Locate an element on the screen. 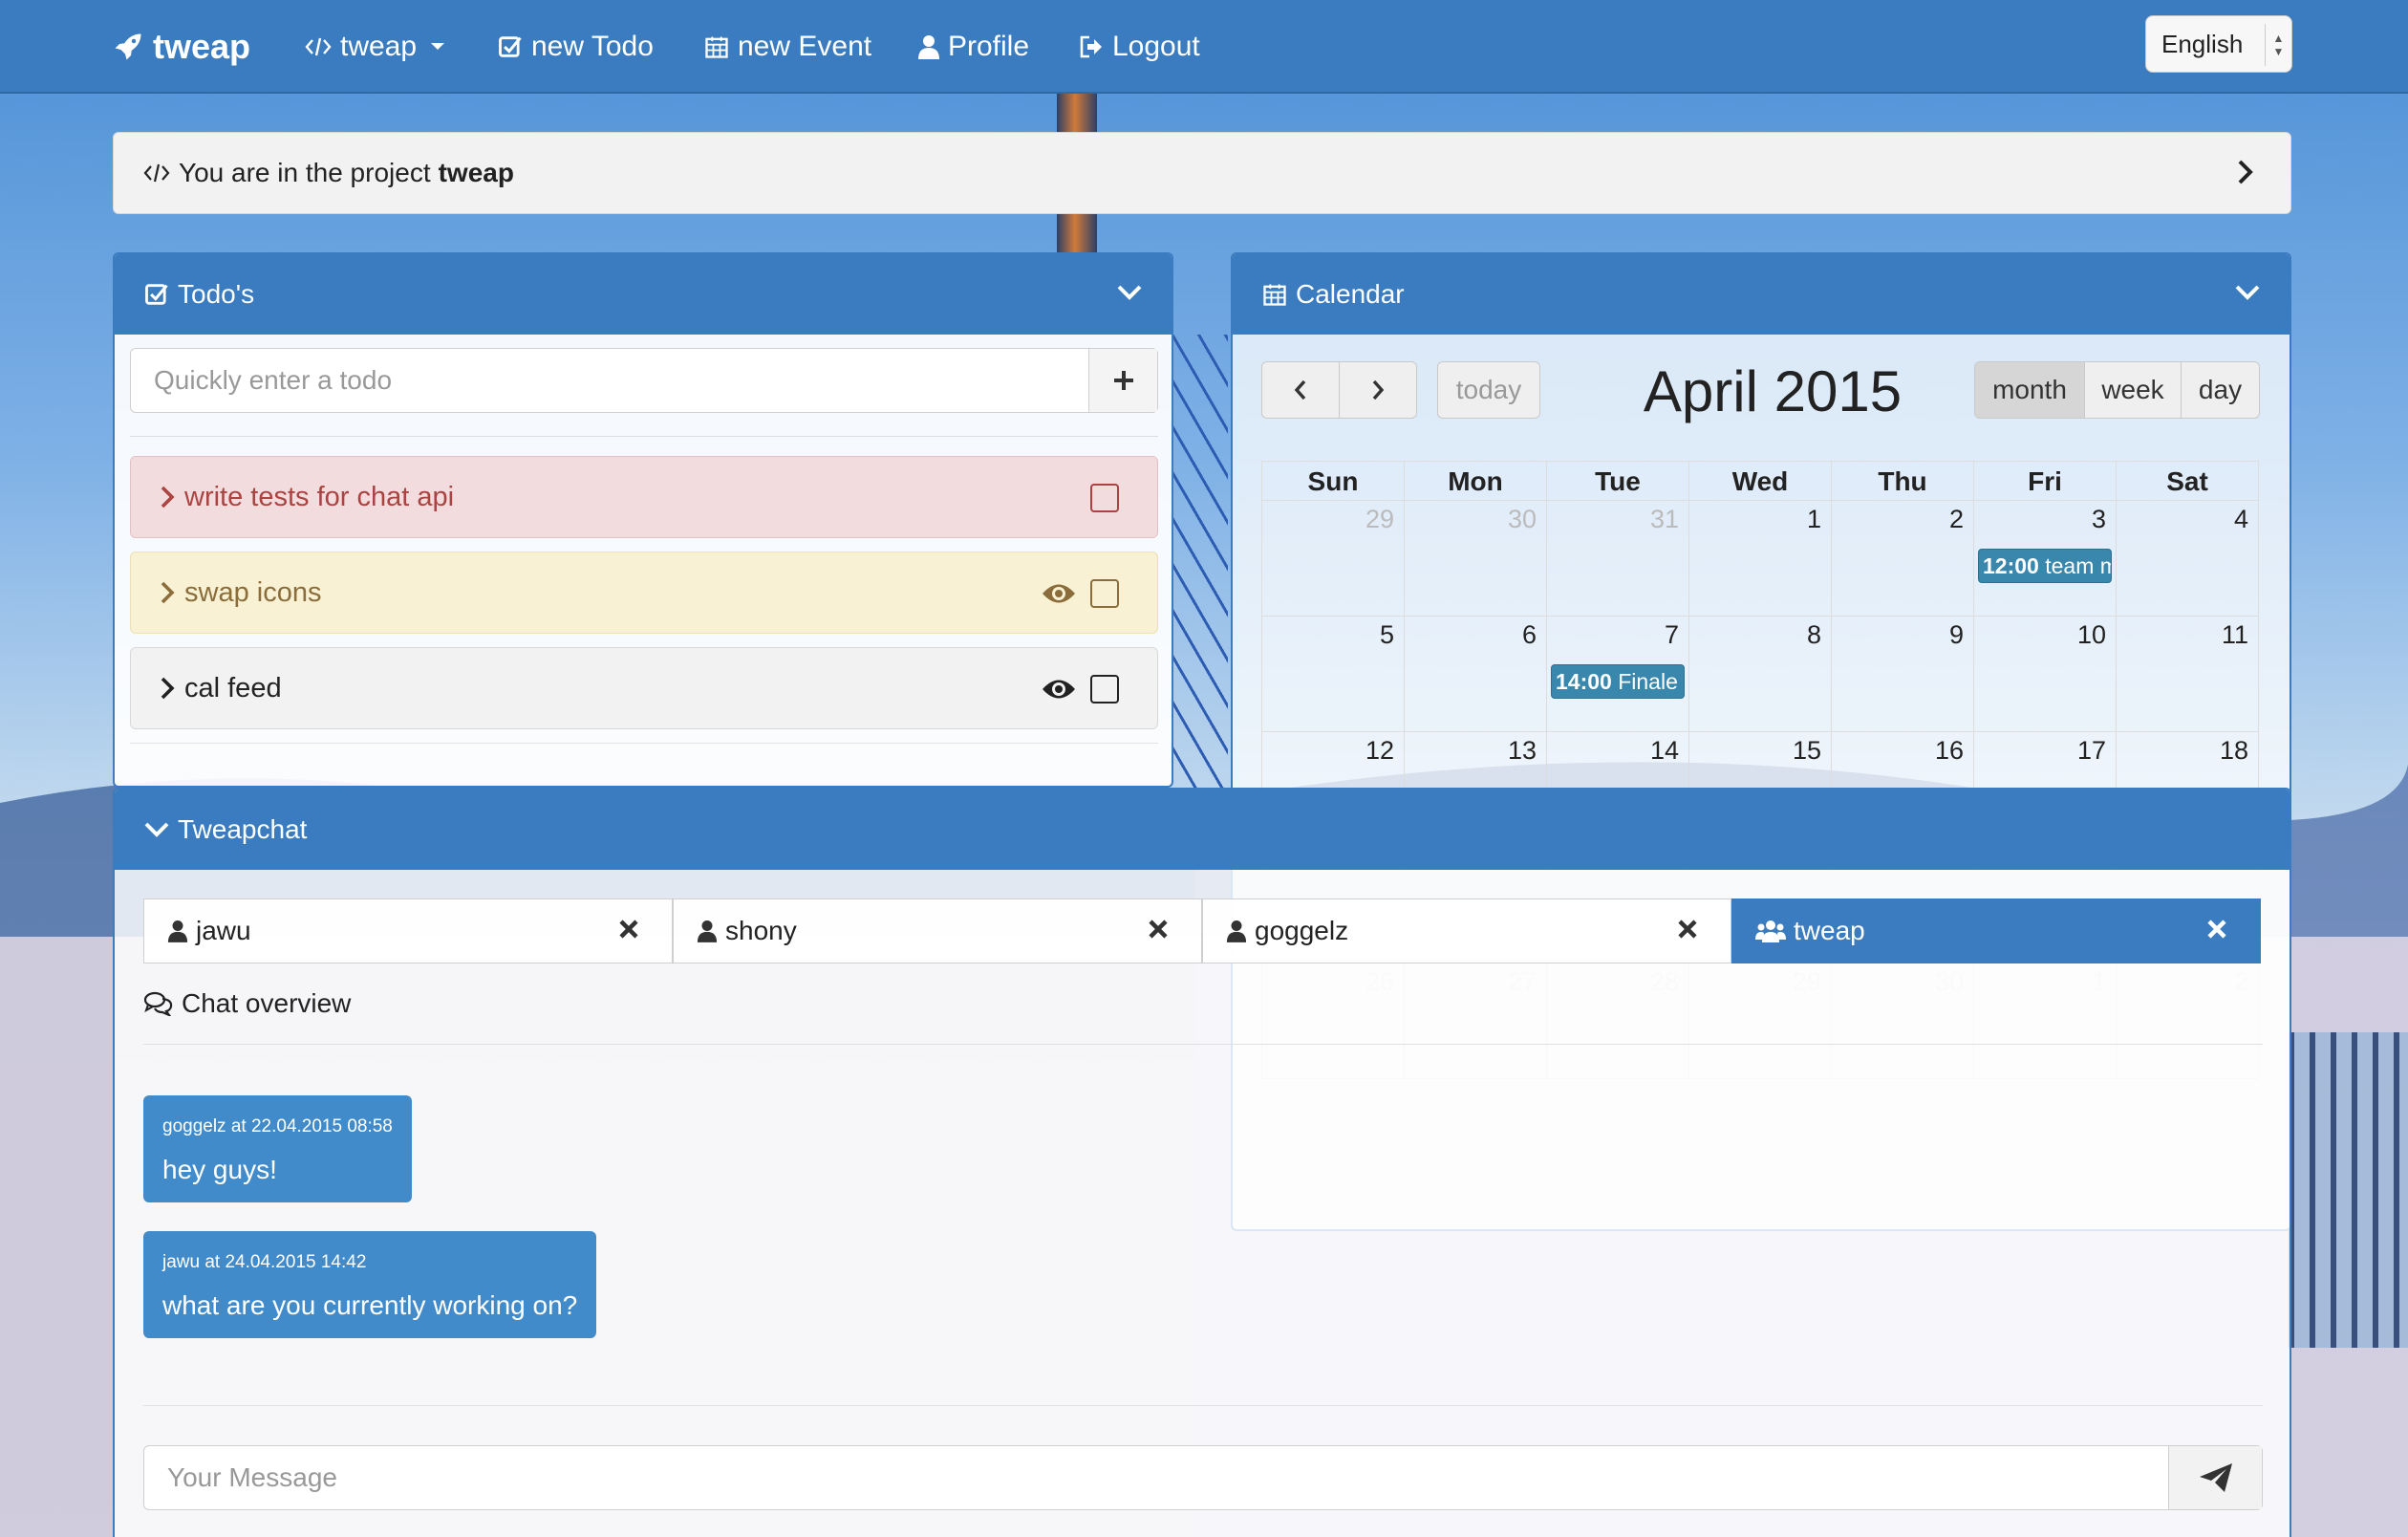  calendar-week-row: 5 6 7 14:00 Finale 8 9 10 11 is located at coordinates (1760, 674).